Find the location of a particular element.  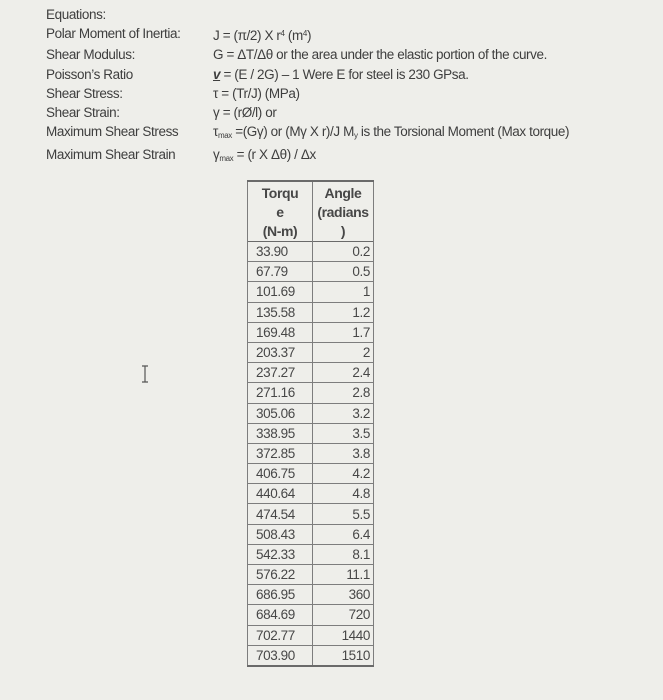

equation-label: Maximum Shear Strain is located at coordinates (111, 155).